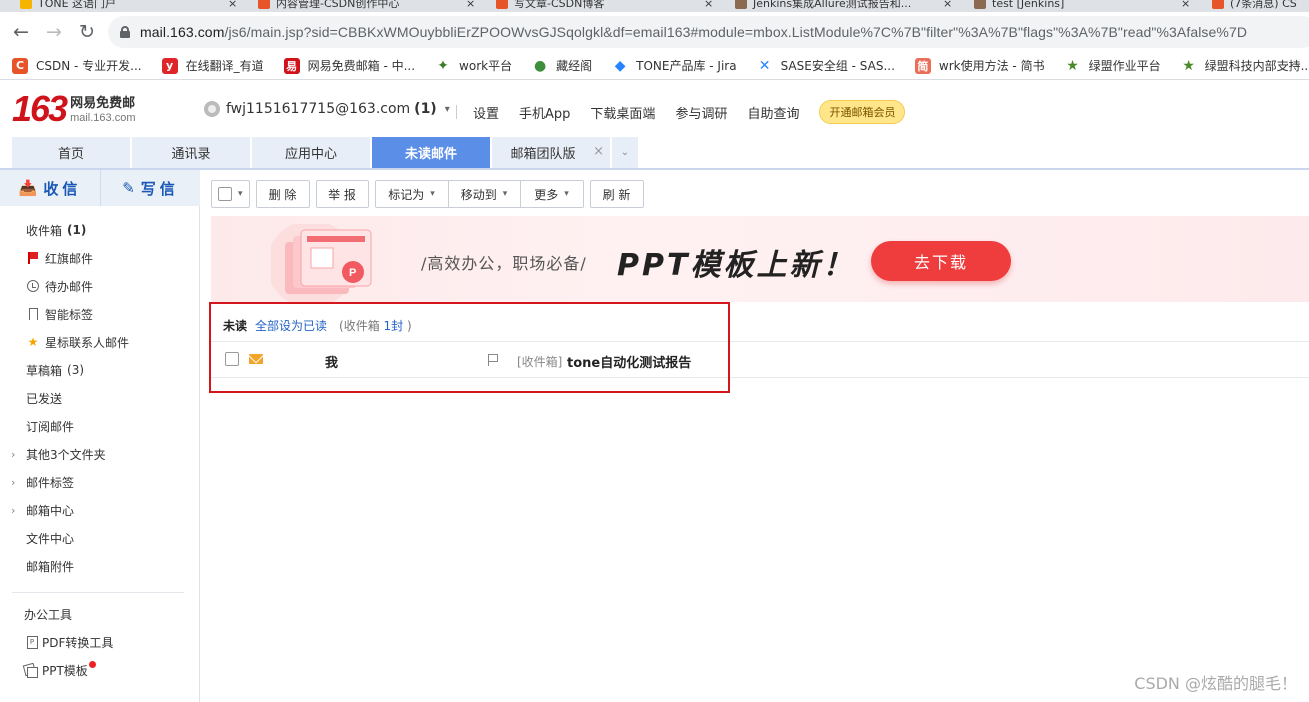 The image size is (1309, 702). I want to click on sidebar-item-folder: 智能标签, so click(100, 314).